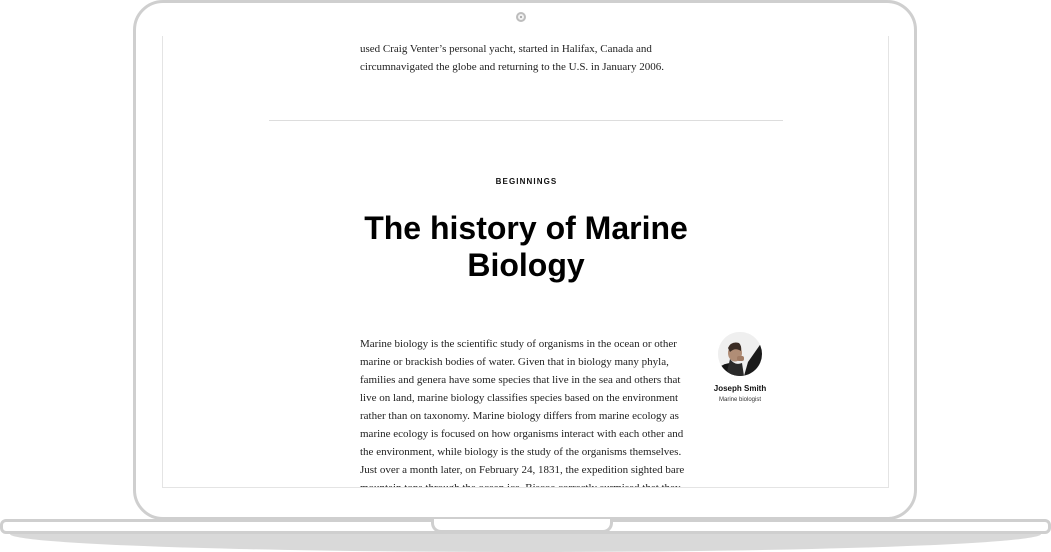 The height and width of the screenshot is (552, 1051). What do you see at coordinates (526, 120) in the screenshot?
I see `section-divider` at bounding box center [526, 120].